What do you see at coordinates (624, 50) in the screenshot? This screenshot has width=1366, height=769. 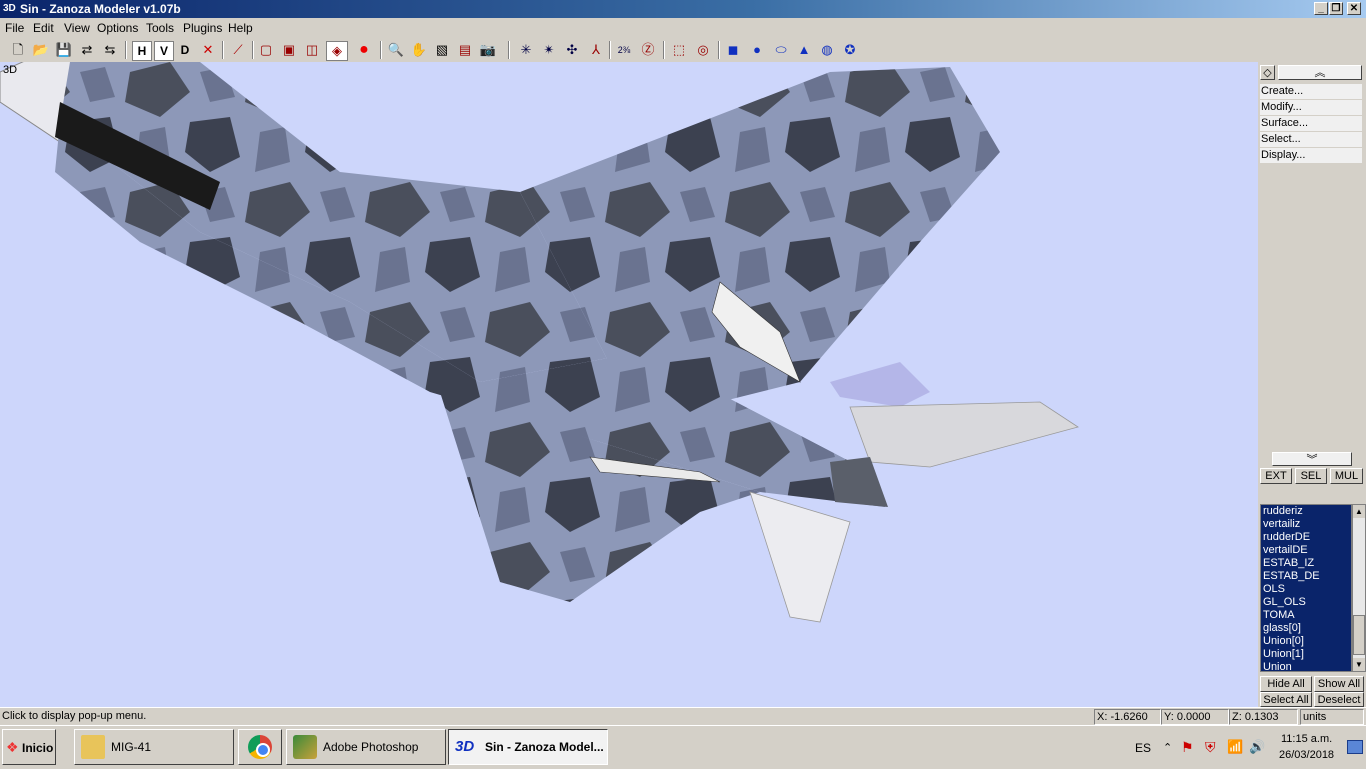 I see `2d-3d-icon: 2⅜` at bounding box center [624, 50].